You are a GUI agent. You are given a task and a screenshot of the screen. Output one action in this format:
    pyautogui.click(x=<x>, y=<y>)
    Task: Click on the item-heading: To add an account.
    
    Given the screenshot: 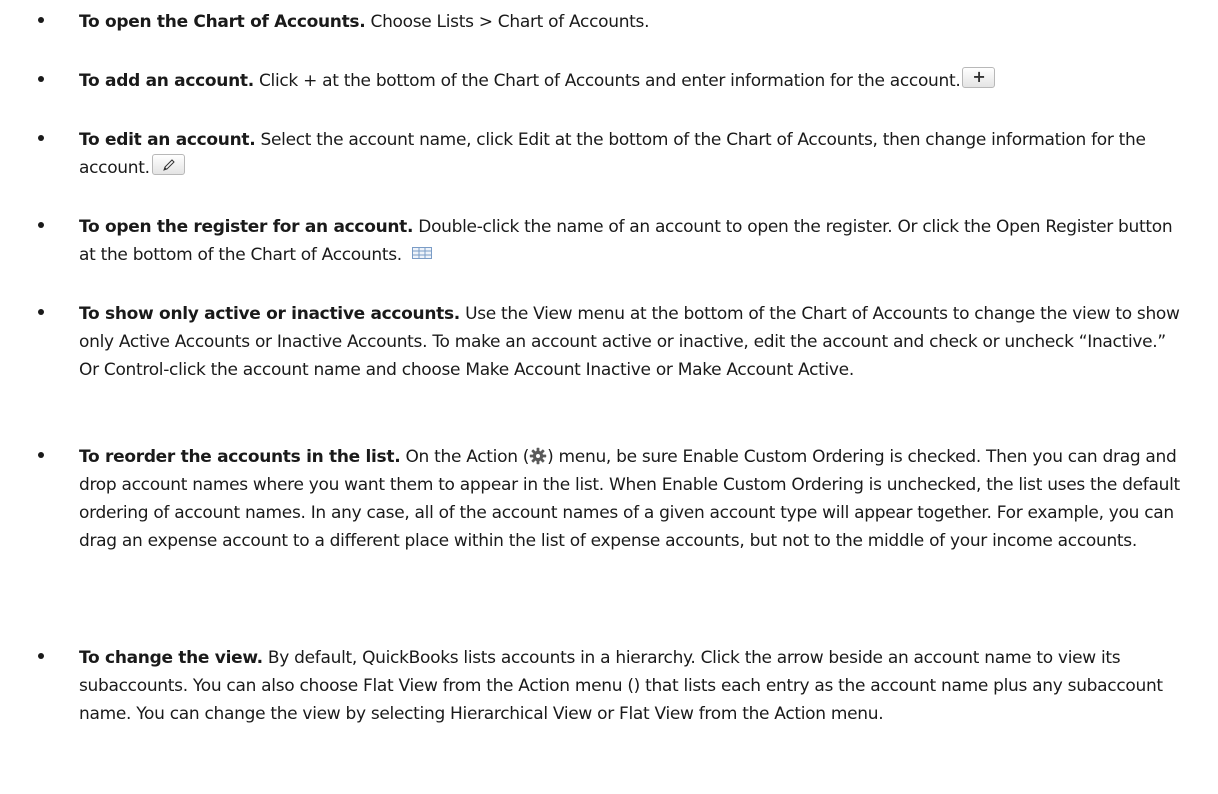 What is the action you would take?
    pyautogui.click(x=166, y=81)
    